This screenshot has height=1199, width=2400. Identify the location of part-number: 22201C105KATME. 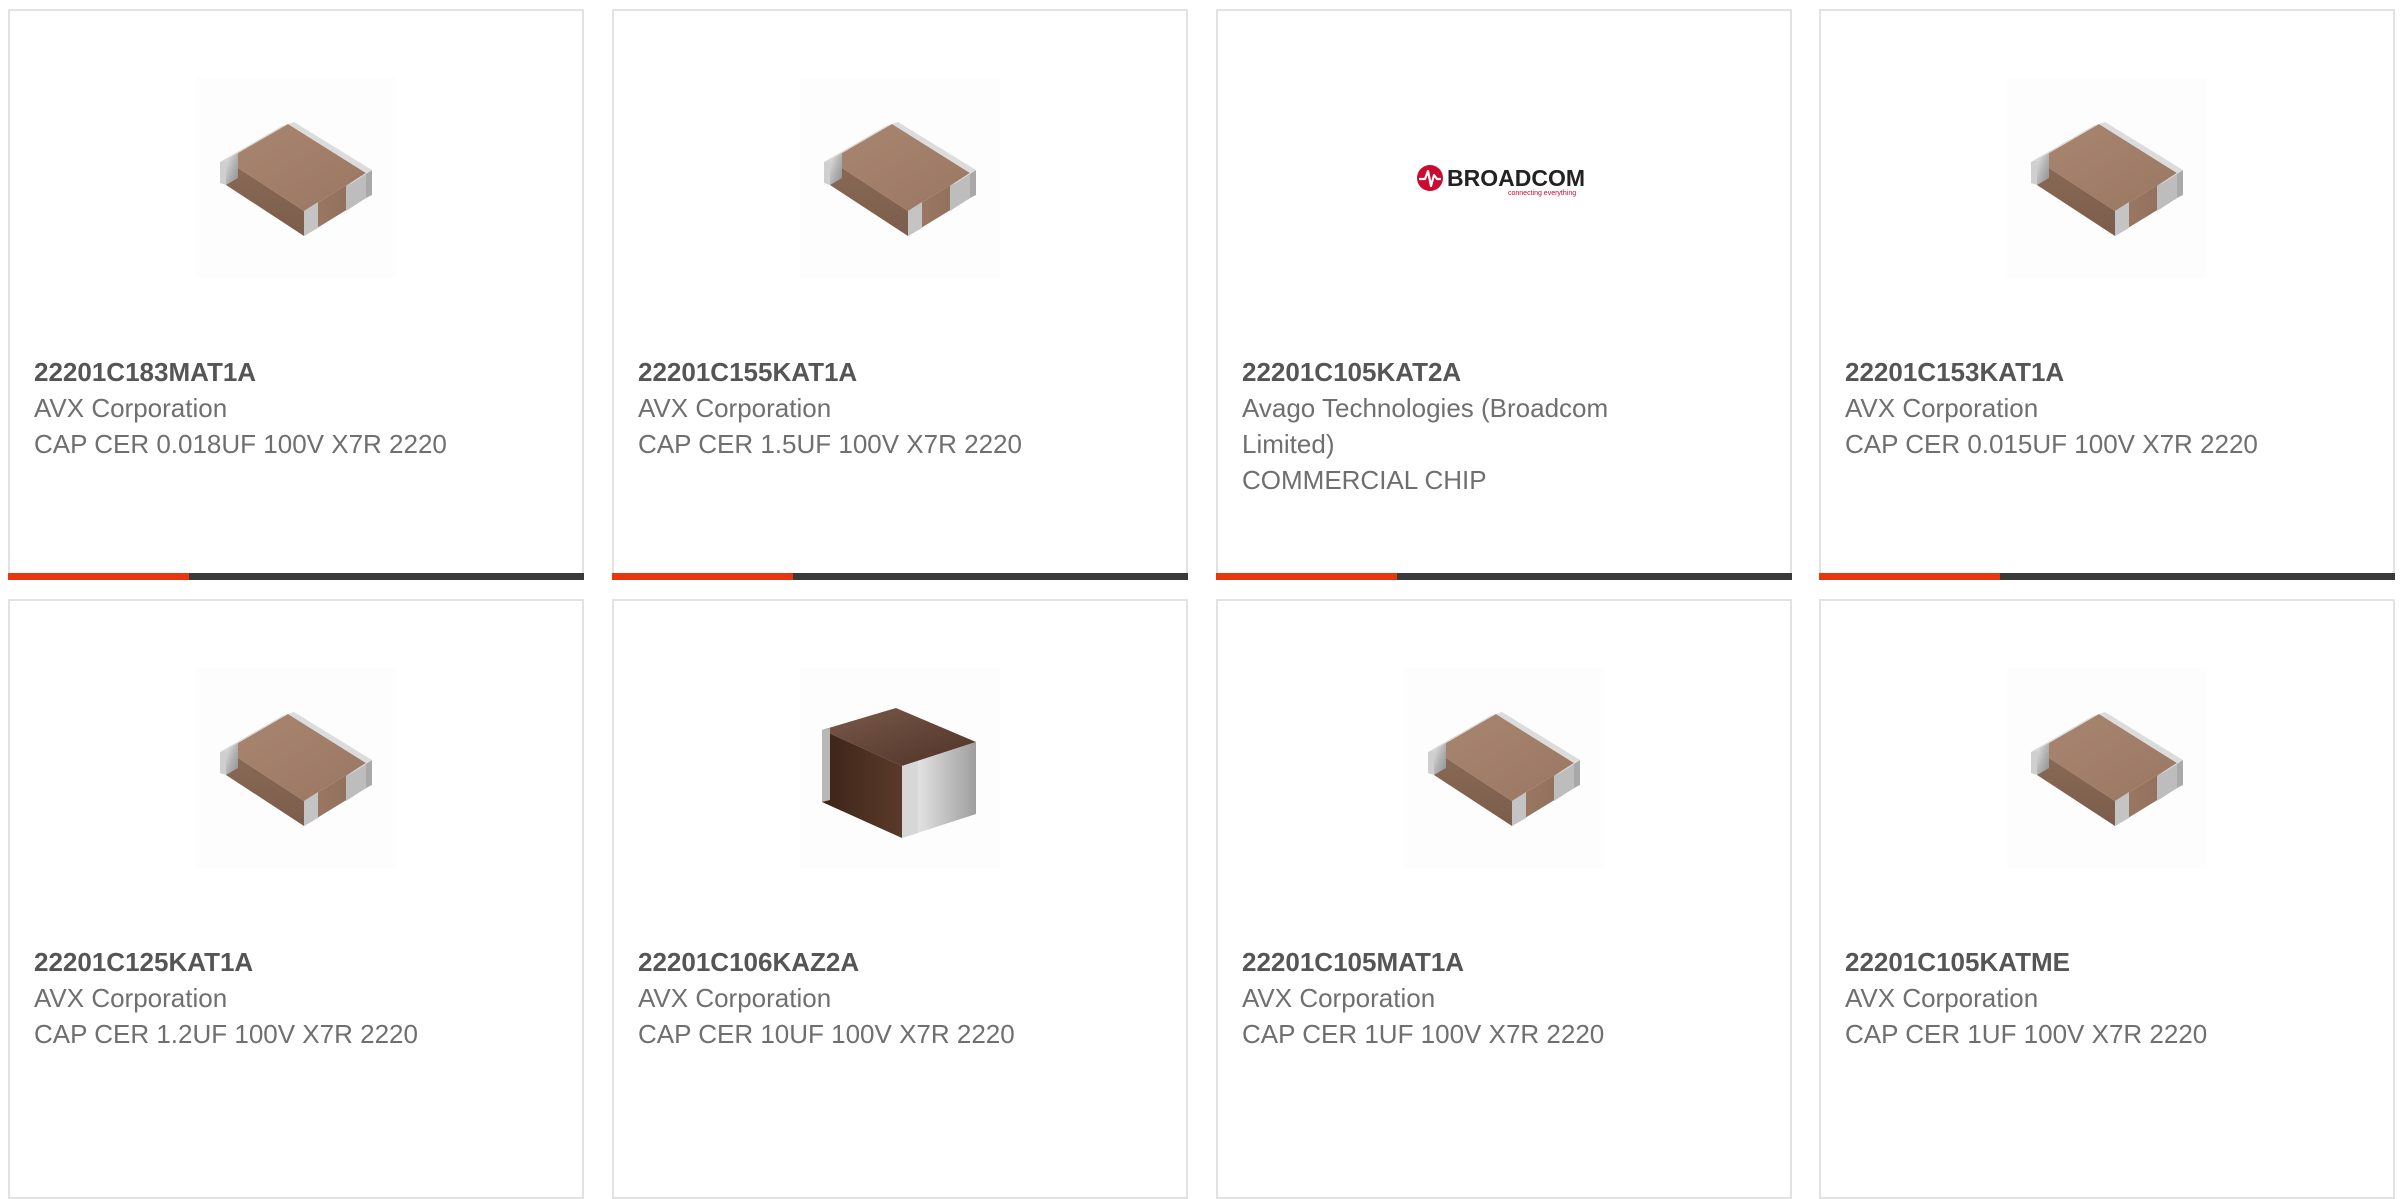
(2055, 962).